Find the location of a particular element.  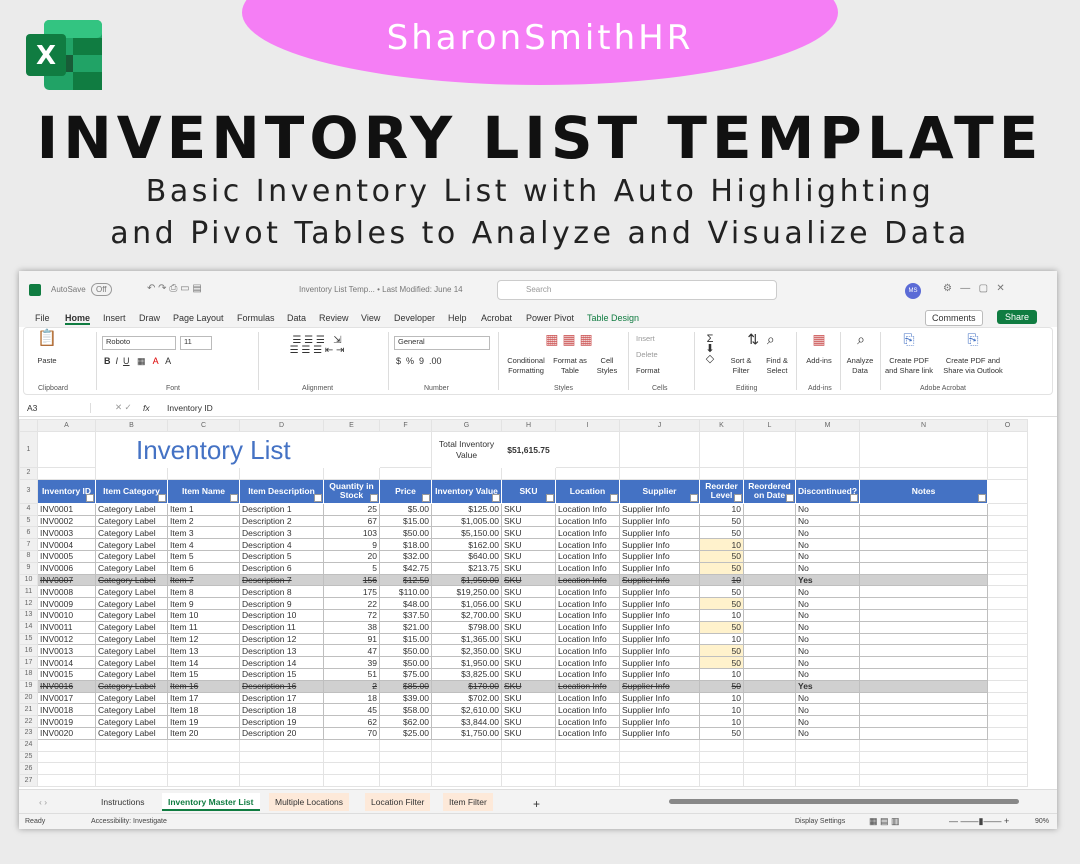

table-cell: Description 17 is located at coordinates (281, 698).